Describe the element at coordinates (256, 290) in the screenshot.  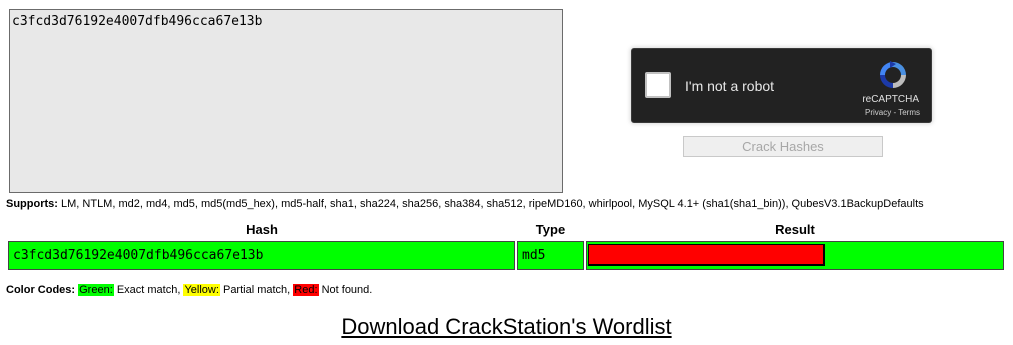
I see `yellow-description: Partial match,` at that location.